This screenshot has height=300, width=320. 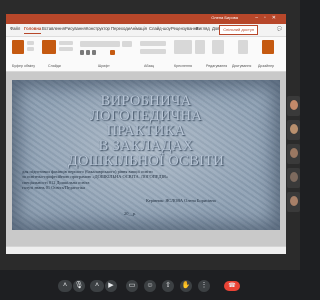 I want to click on share-button: Спільний доступ, so click(x=238, y=30).